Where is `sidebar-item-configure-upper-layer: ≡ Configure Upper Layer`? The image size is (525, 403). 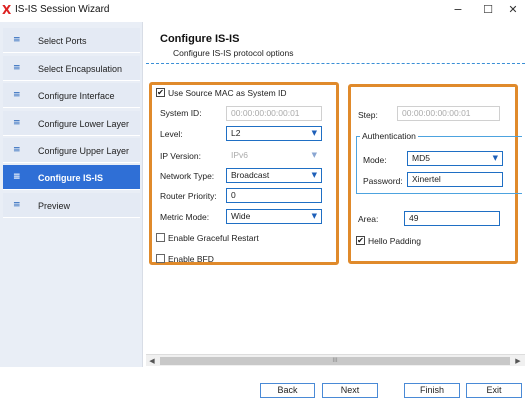
sidebar-item-configure-upper-layer: ≡ Configure Upper Layer is located at coordinates (71, 150).